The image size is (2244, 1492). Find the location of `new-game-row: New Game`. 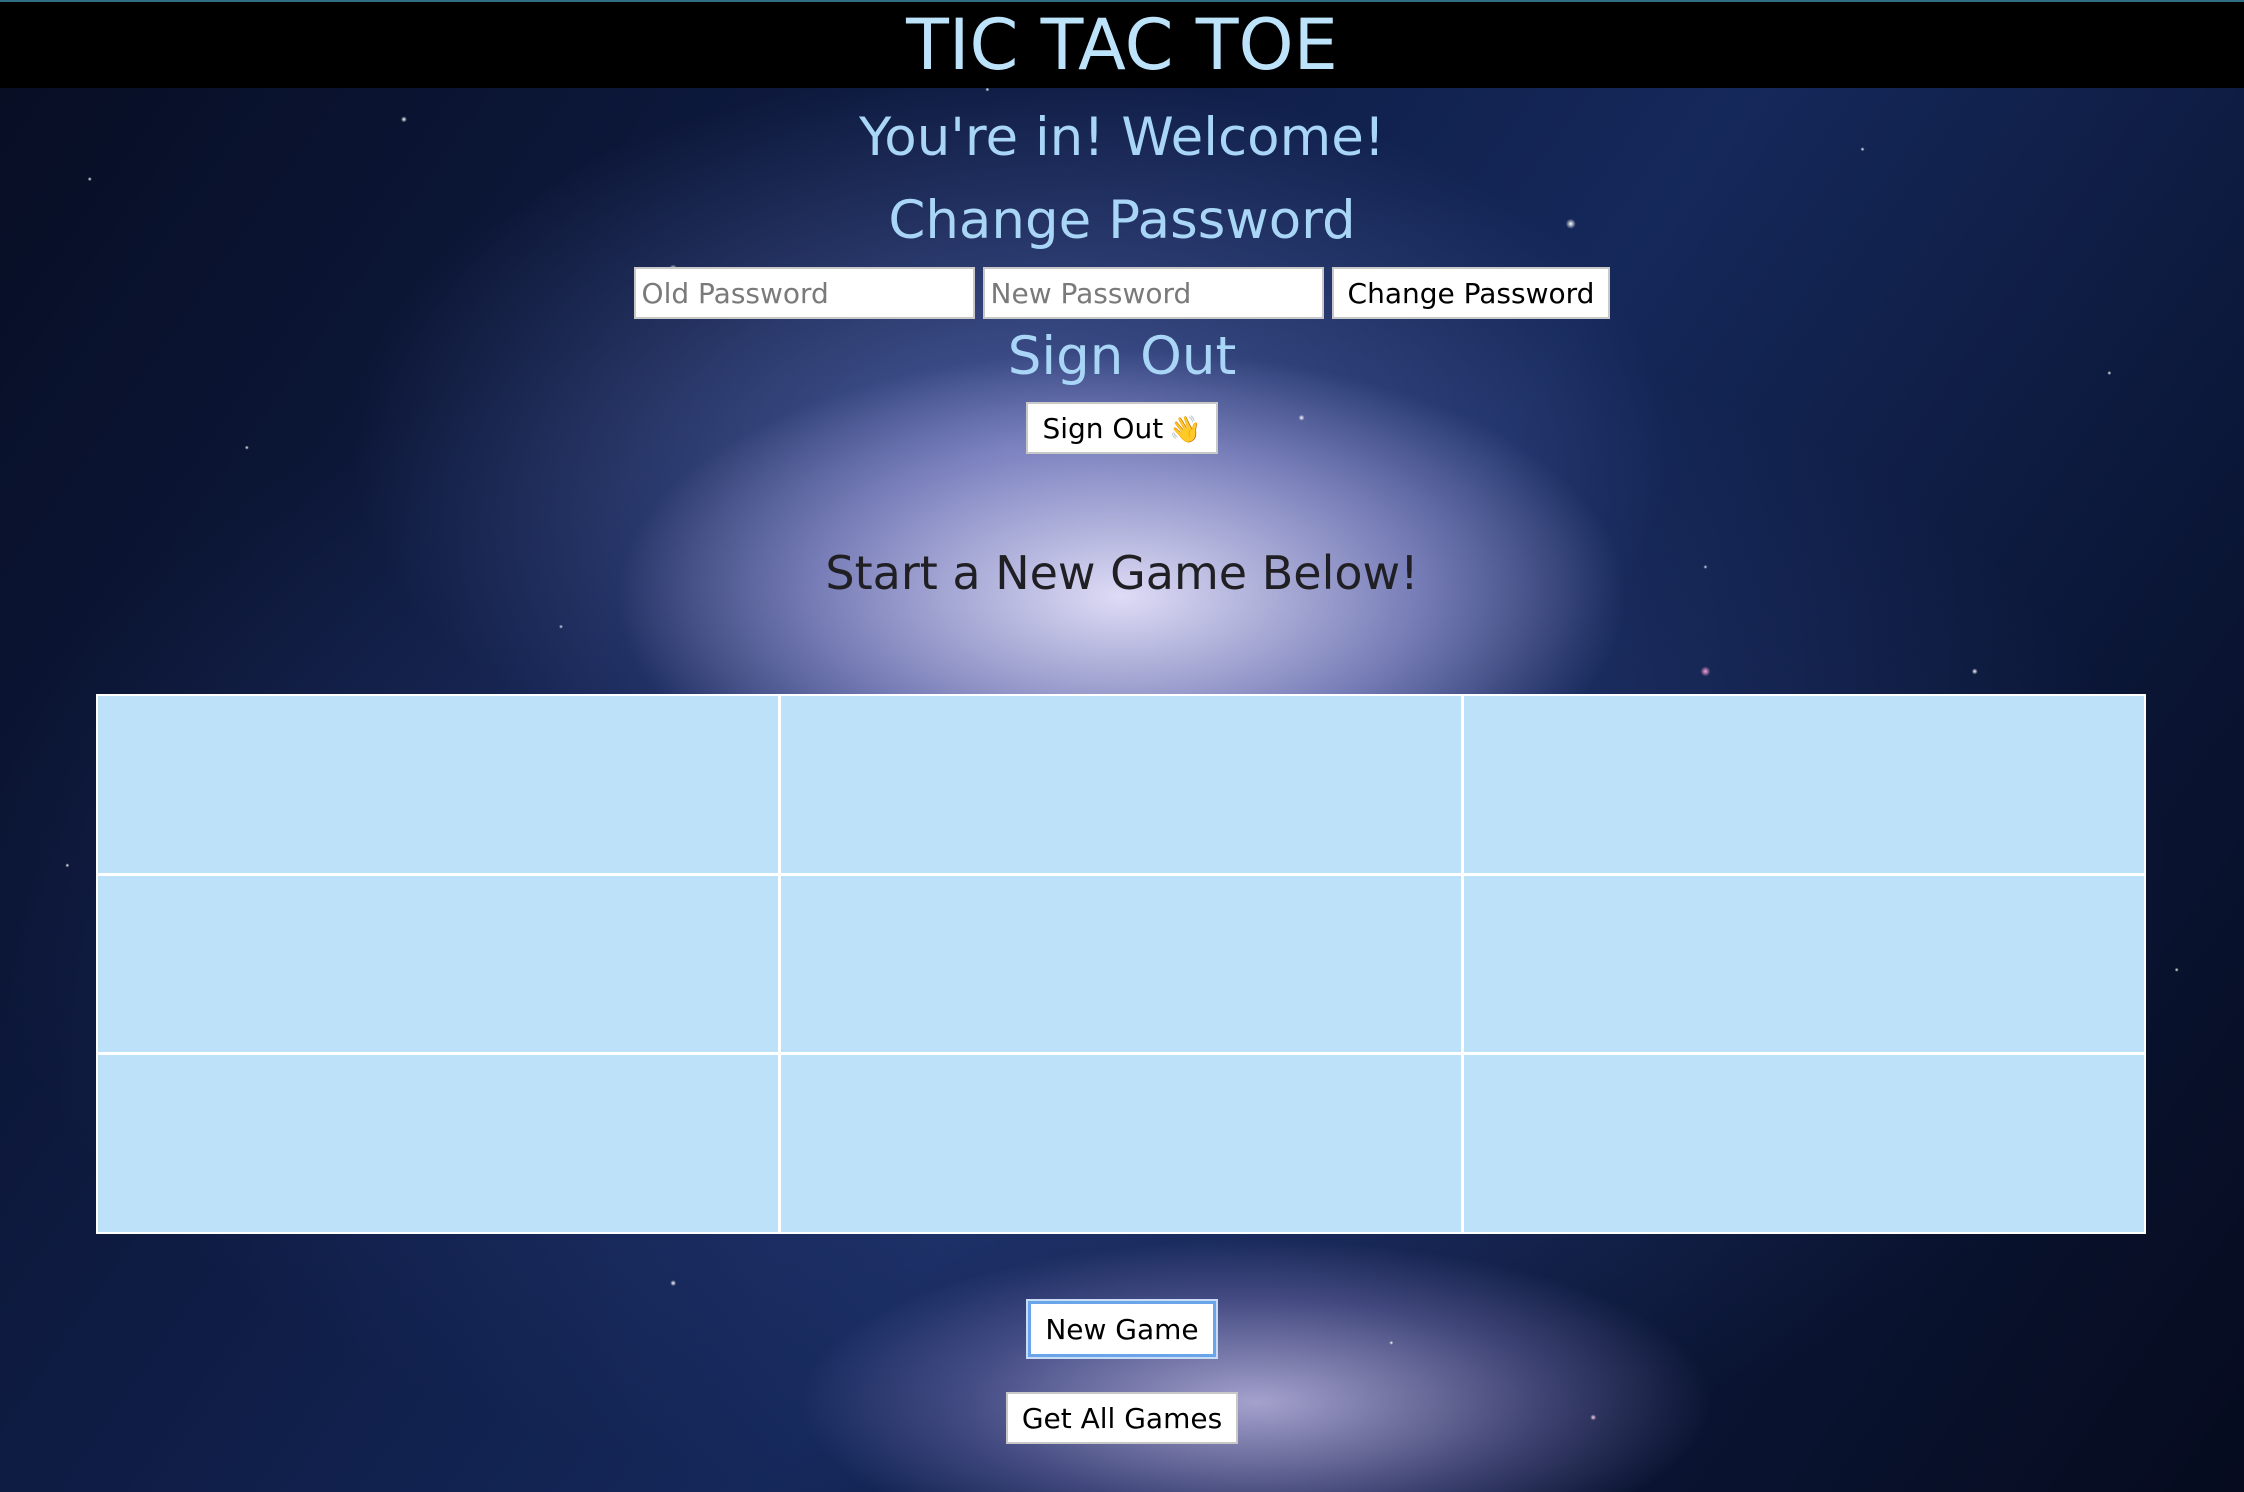

new-game-row: New Game is located at coordinates (1122, 1329).